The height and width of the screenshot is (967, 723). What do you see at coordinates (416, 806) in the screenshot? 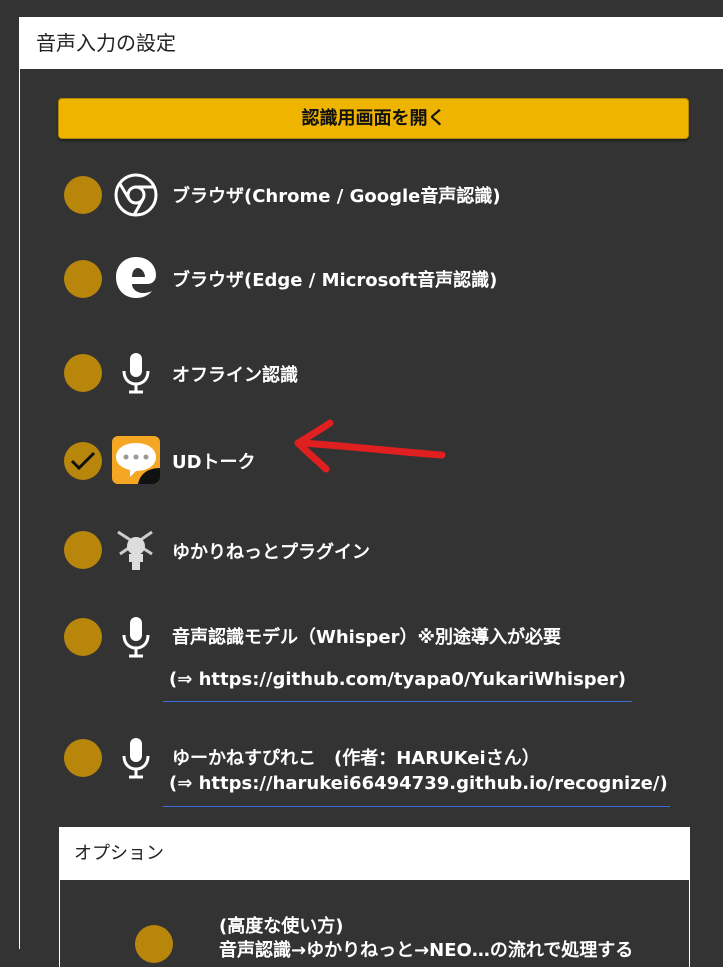
I see `yukanesupireko-link-underline` at bounding box center [416, 806].